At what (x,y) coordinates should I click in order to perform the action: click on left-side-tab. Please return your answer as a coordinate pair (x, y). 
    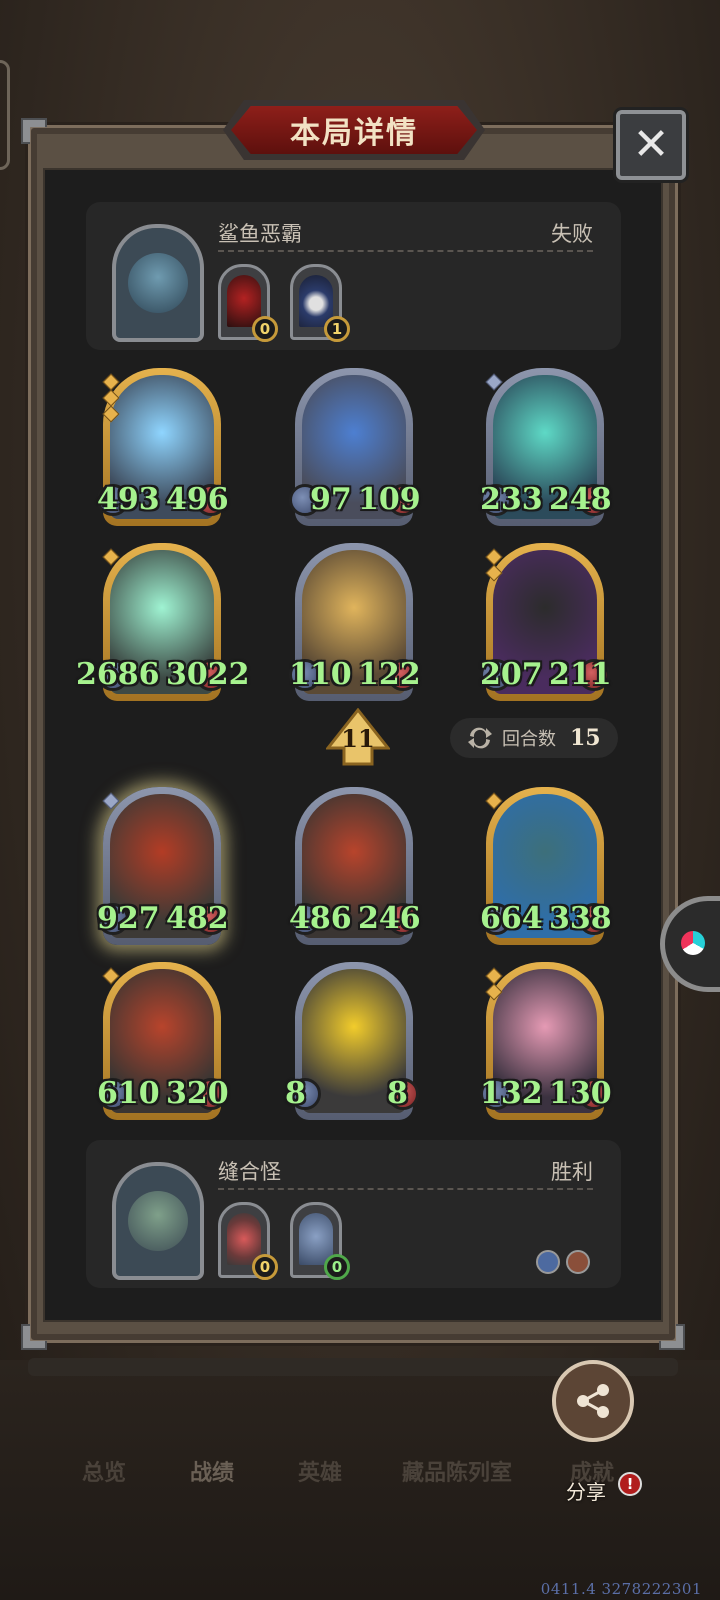
    Looking at the image, I should click on (5, 115).